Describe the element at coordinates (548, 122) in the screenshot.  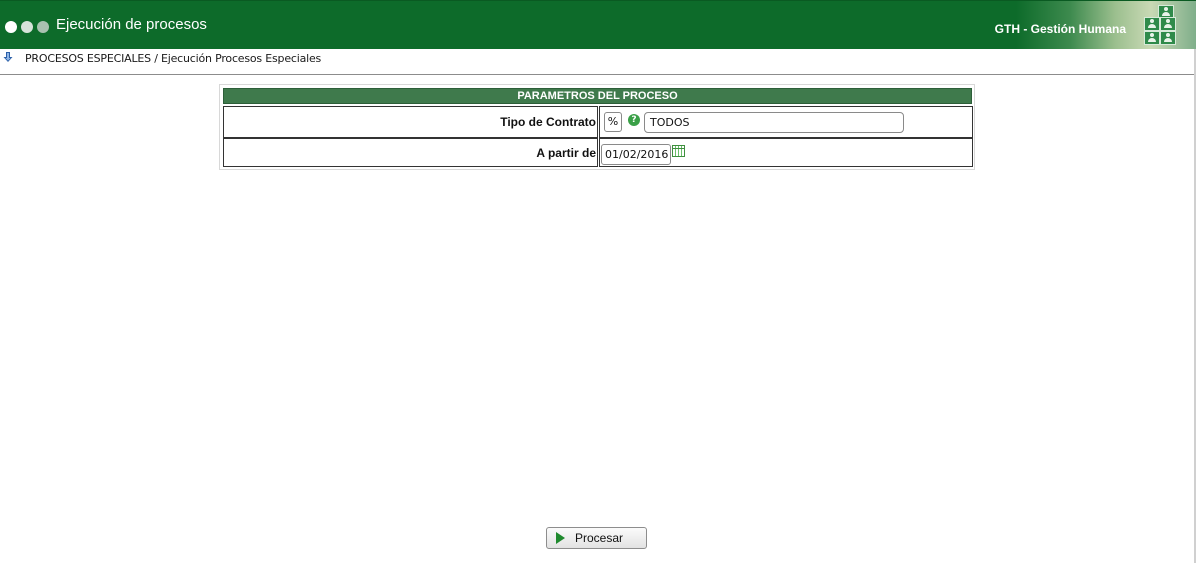
I see `contract-type-label: Tipo de Contrato` at that location.